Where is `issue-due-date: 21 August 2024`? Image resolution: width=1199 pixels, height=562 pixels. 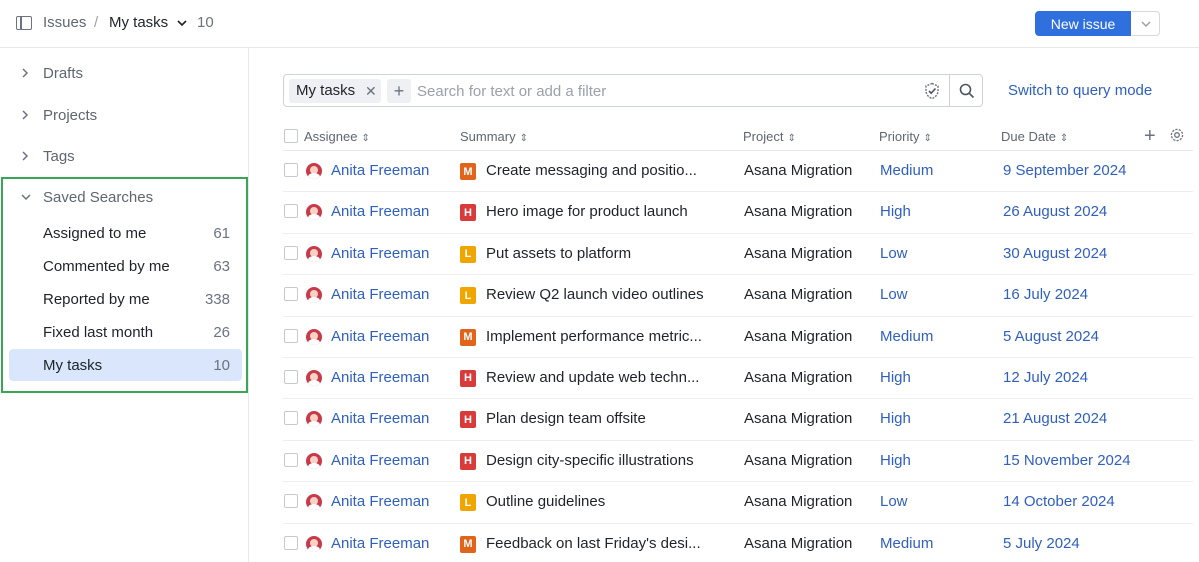
issue-due-date: 21 August 2024 is located at coordinates (1055, 418).